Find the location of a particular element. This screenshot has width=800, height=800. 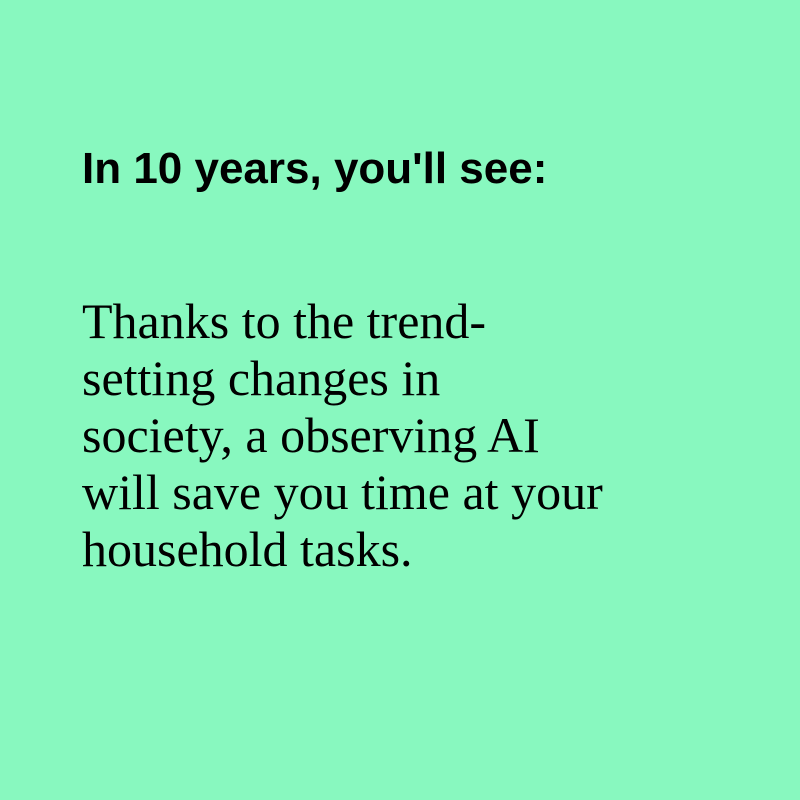

headline: In 10 years, you'll see: is located at coordinates (315, 168).